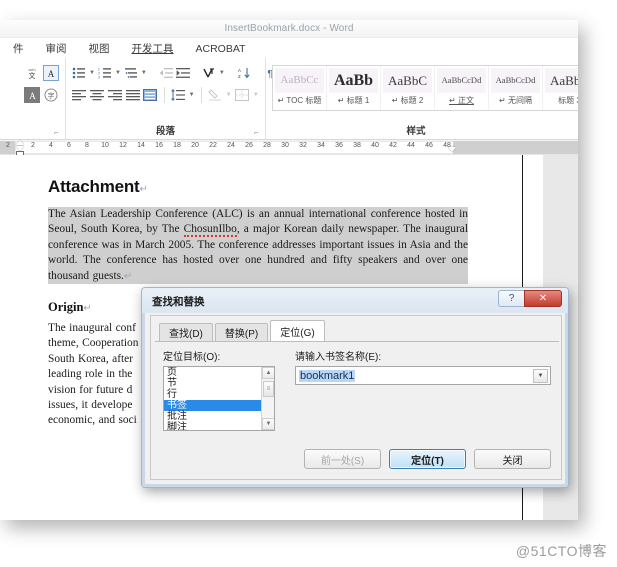 This screenshot has height=567, width=617. Describe the element at coordinates (92, 73) in the screenshot. I see `bullets-chevron-down-icon: ▼` at that location.